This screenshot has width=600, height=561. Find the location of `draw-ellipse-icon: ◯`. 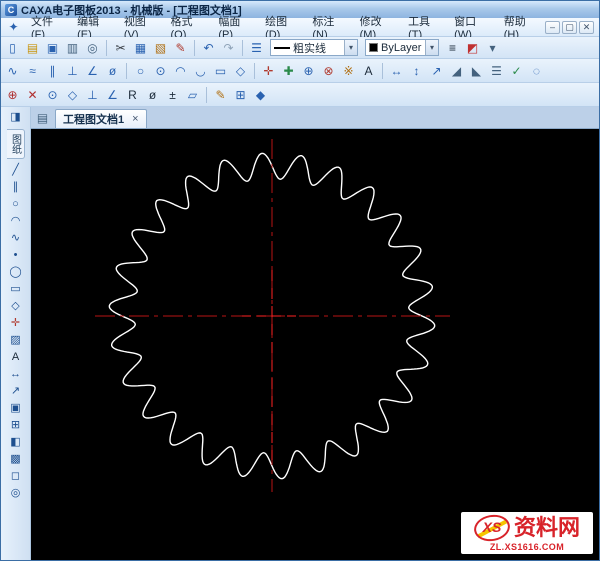

draw-ellipse-icon: ◯ is located at coordinates (16, 272).